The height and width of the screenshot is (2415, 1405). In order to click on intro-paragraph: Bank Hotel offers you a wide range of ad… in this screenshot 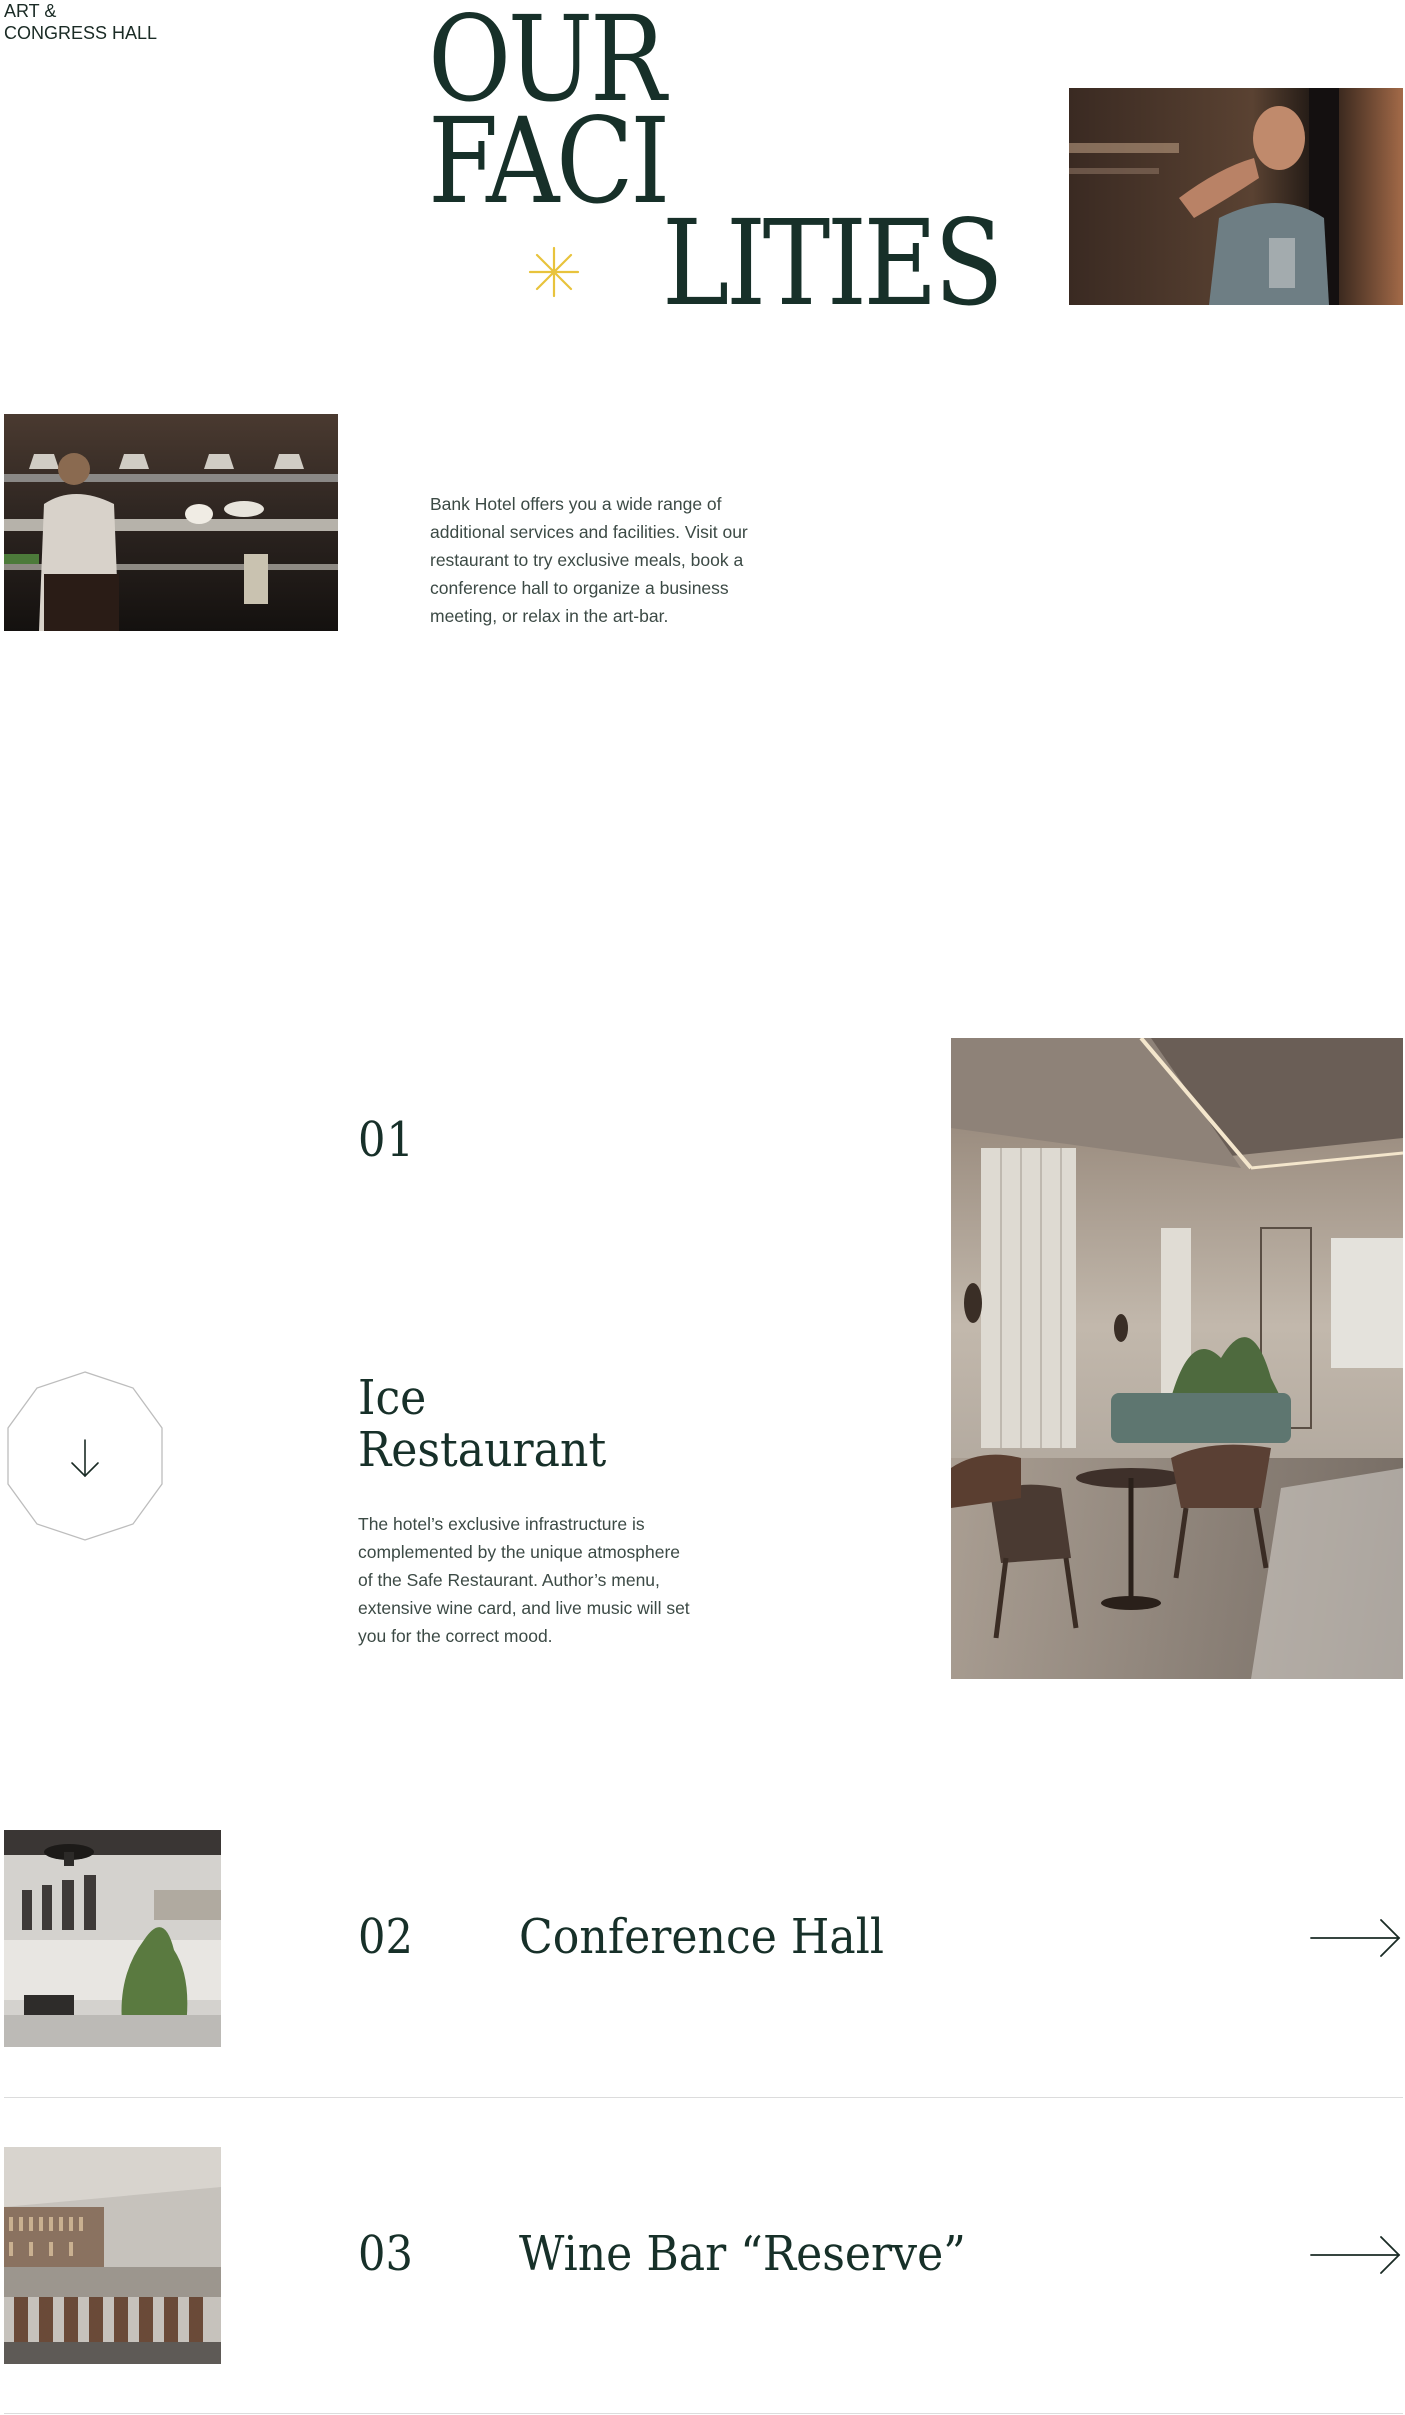, I will do `click(589, 560)`.